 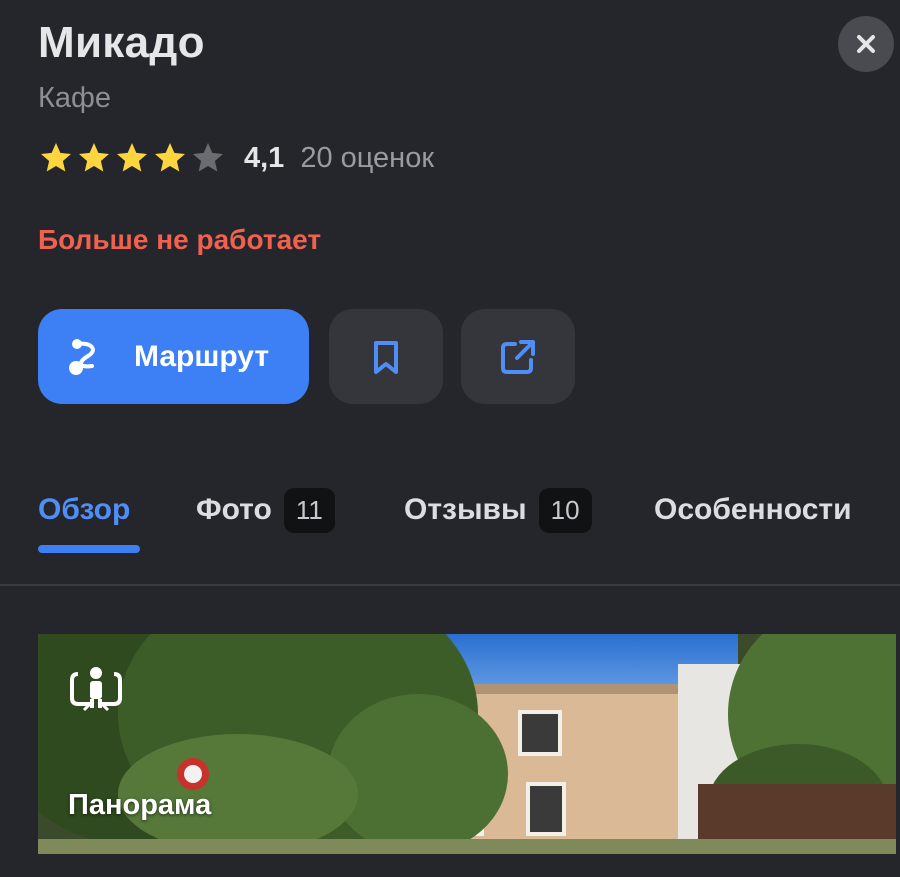 I want to click on rating-row: 4,1 20 оценок, so click(x=236, y=158).